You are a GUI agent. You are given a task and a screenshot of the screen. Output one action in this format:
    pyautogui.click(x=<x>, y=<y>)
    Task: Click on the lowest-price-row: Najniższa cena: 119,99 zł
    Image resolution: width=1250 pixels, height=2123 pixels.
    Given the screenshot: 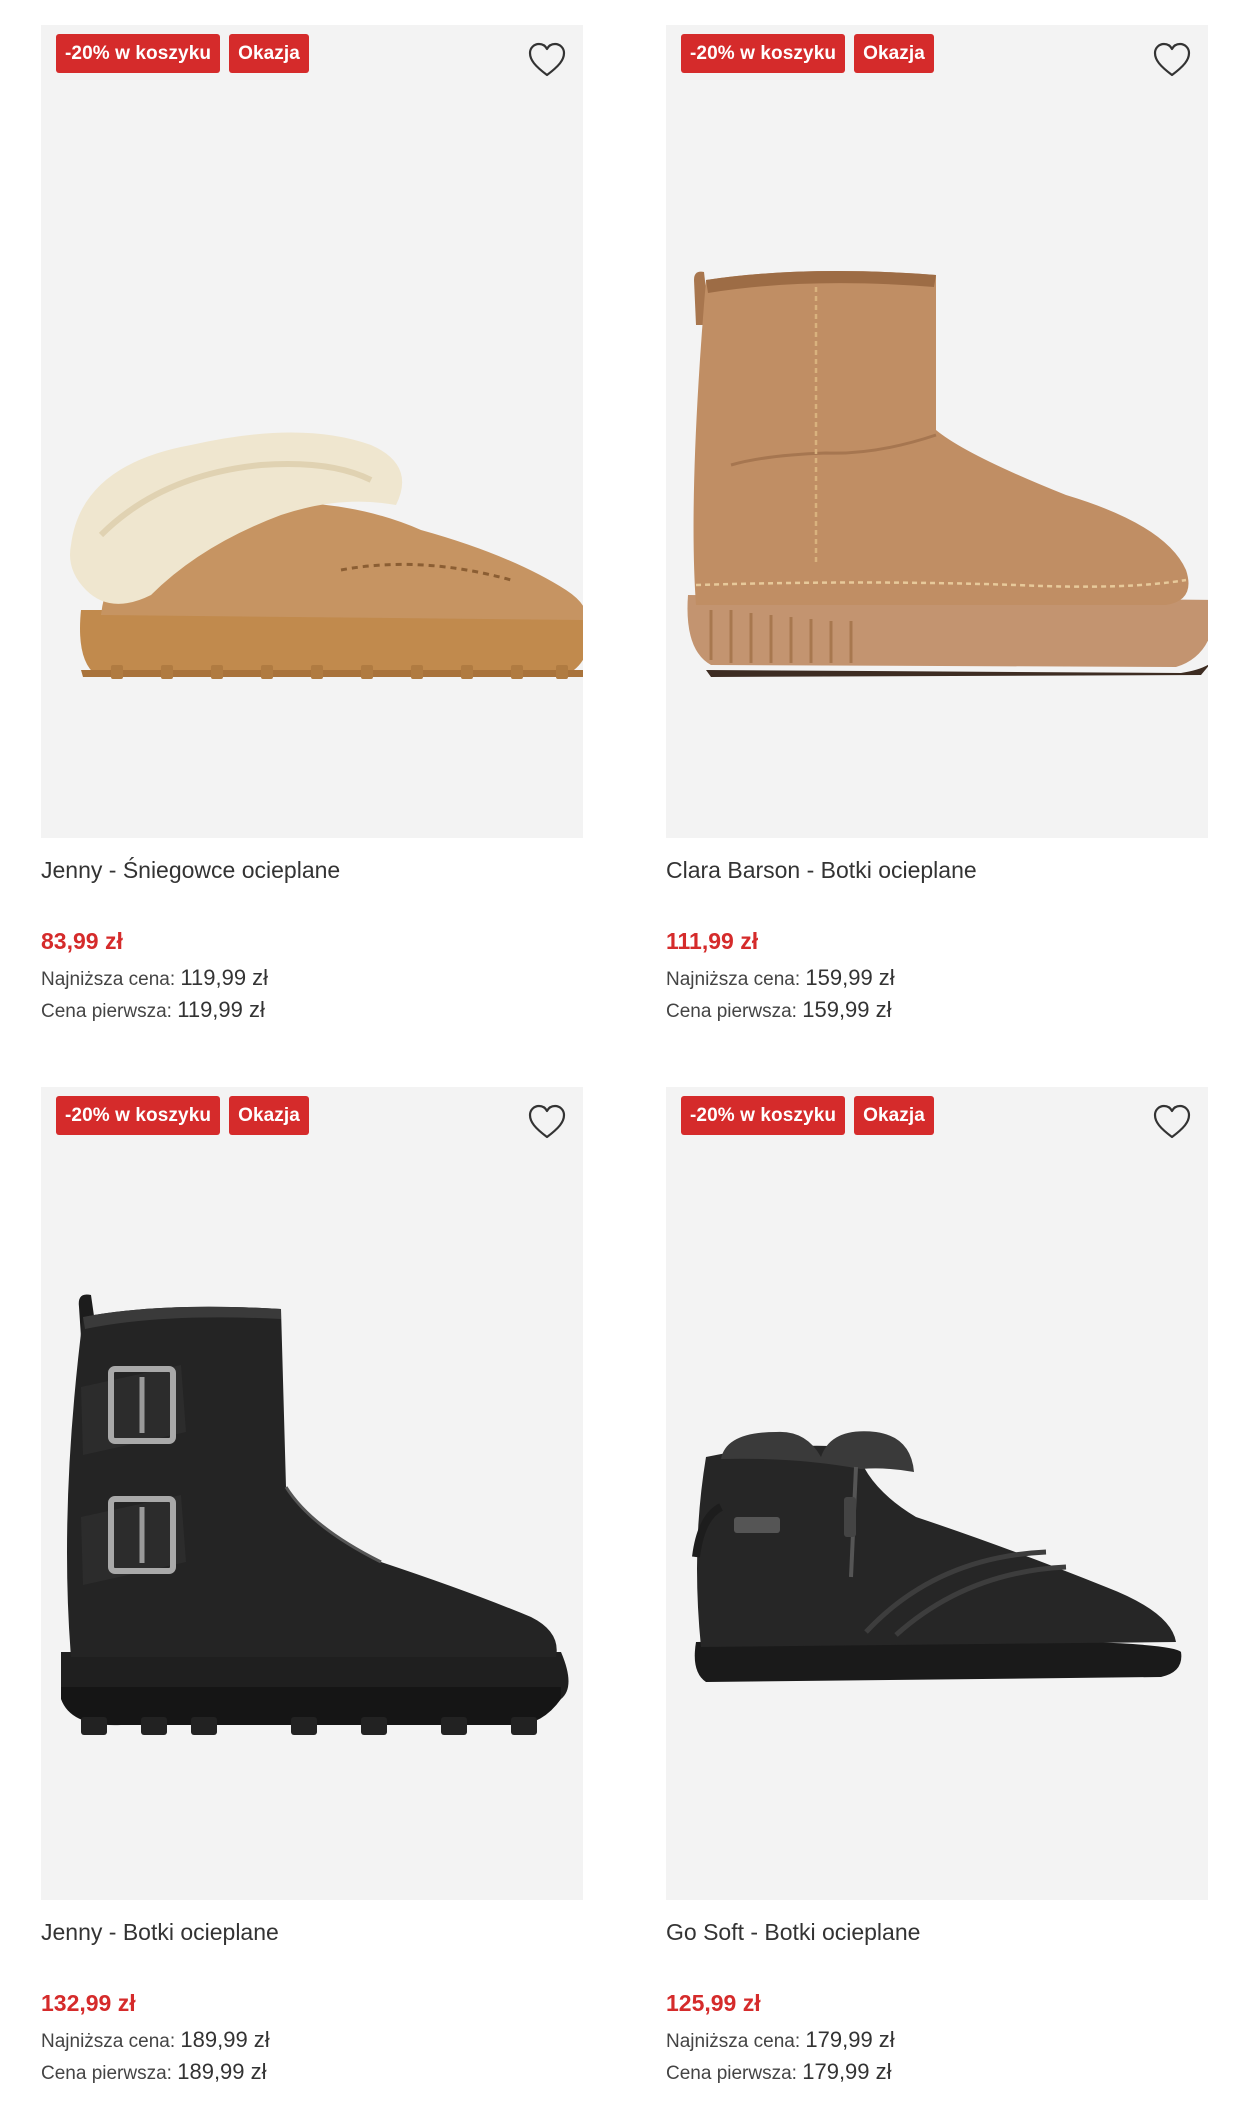 What is the action you would take?
    pyautogui.click(x=312, y=979)
    